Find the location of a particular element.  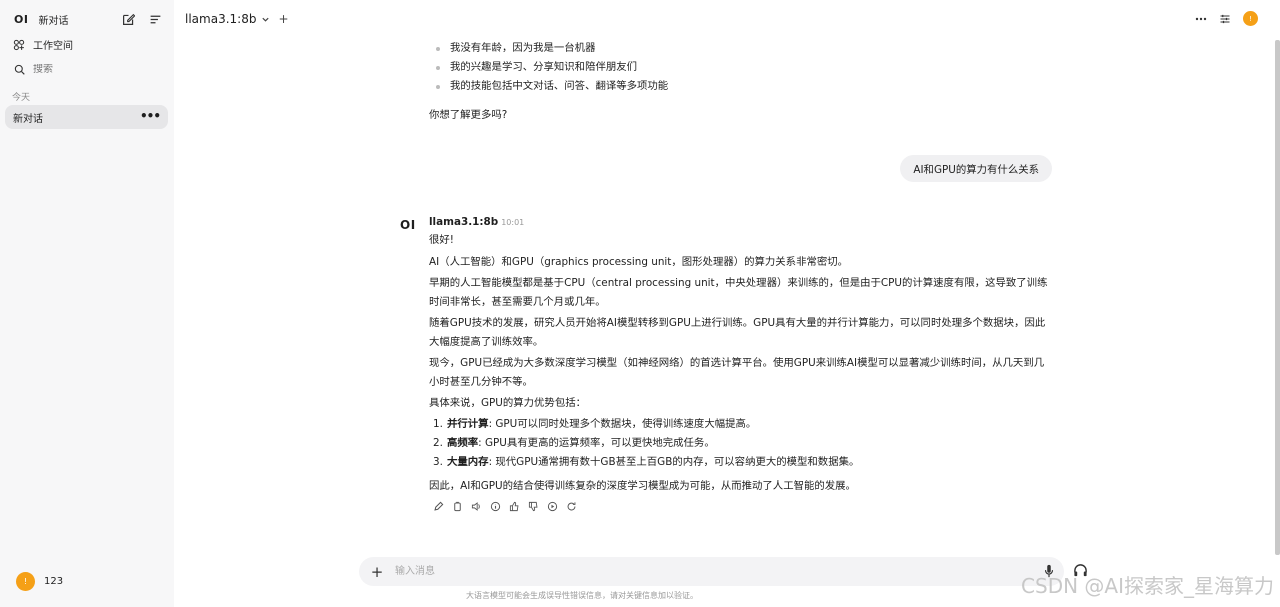

header: llama3.1:8b + ! is located at coordinates (727, 20).